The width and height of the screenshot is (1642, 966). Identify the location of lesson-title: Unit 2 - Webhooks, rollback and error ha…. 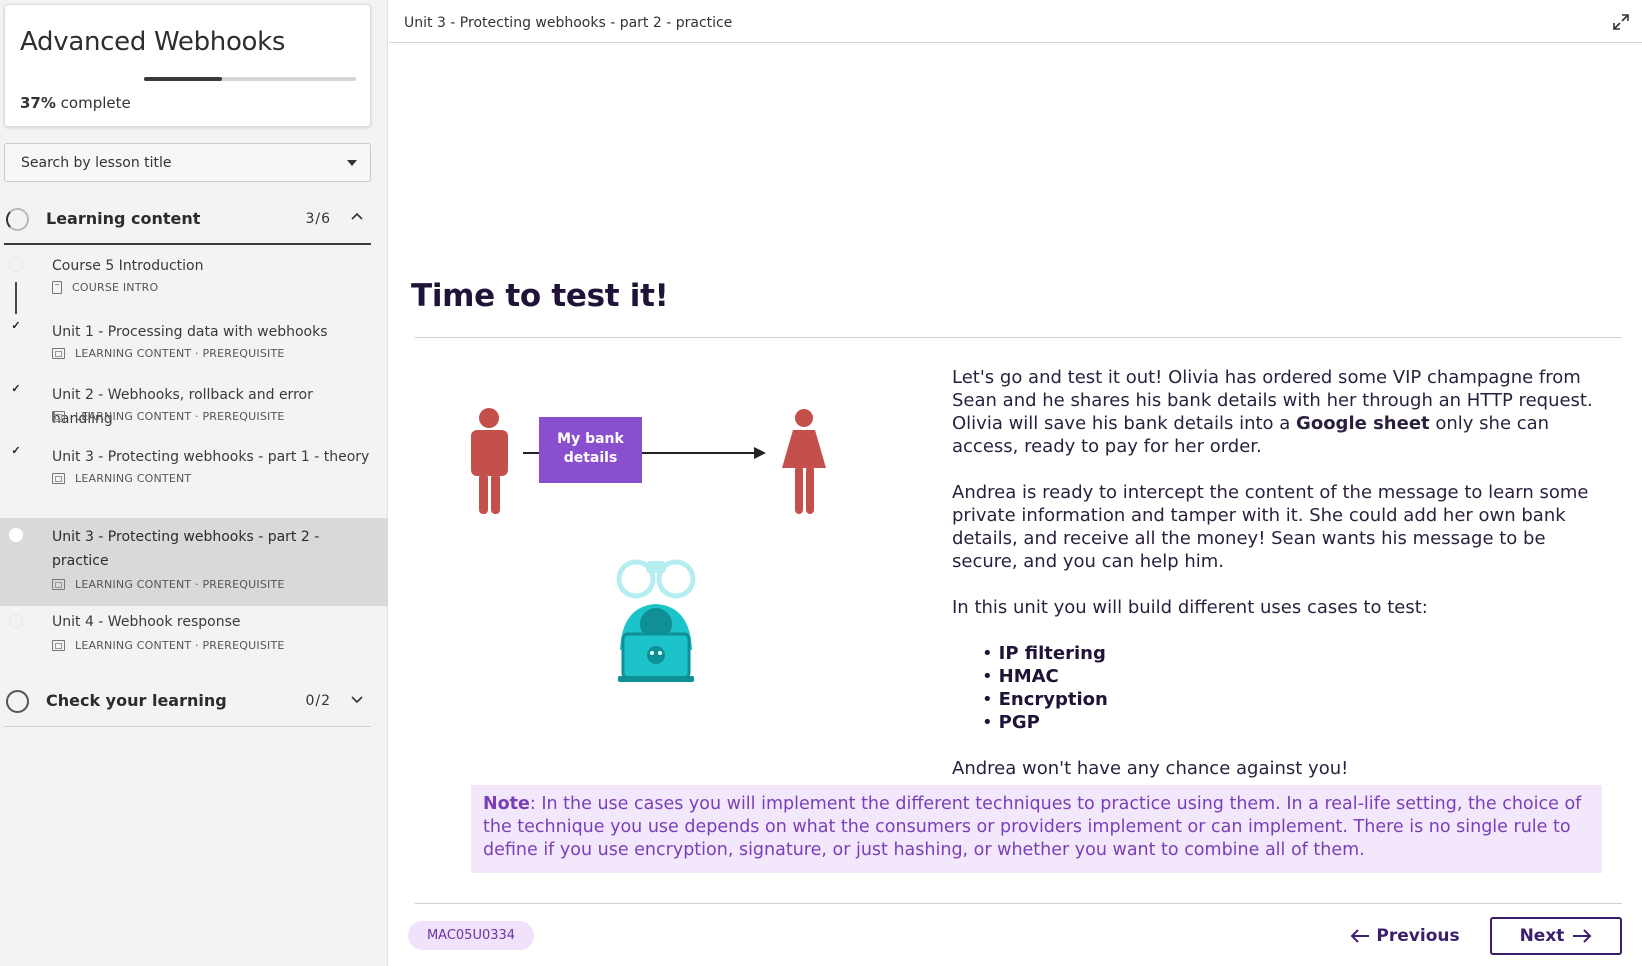
(182, 407).